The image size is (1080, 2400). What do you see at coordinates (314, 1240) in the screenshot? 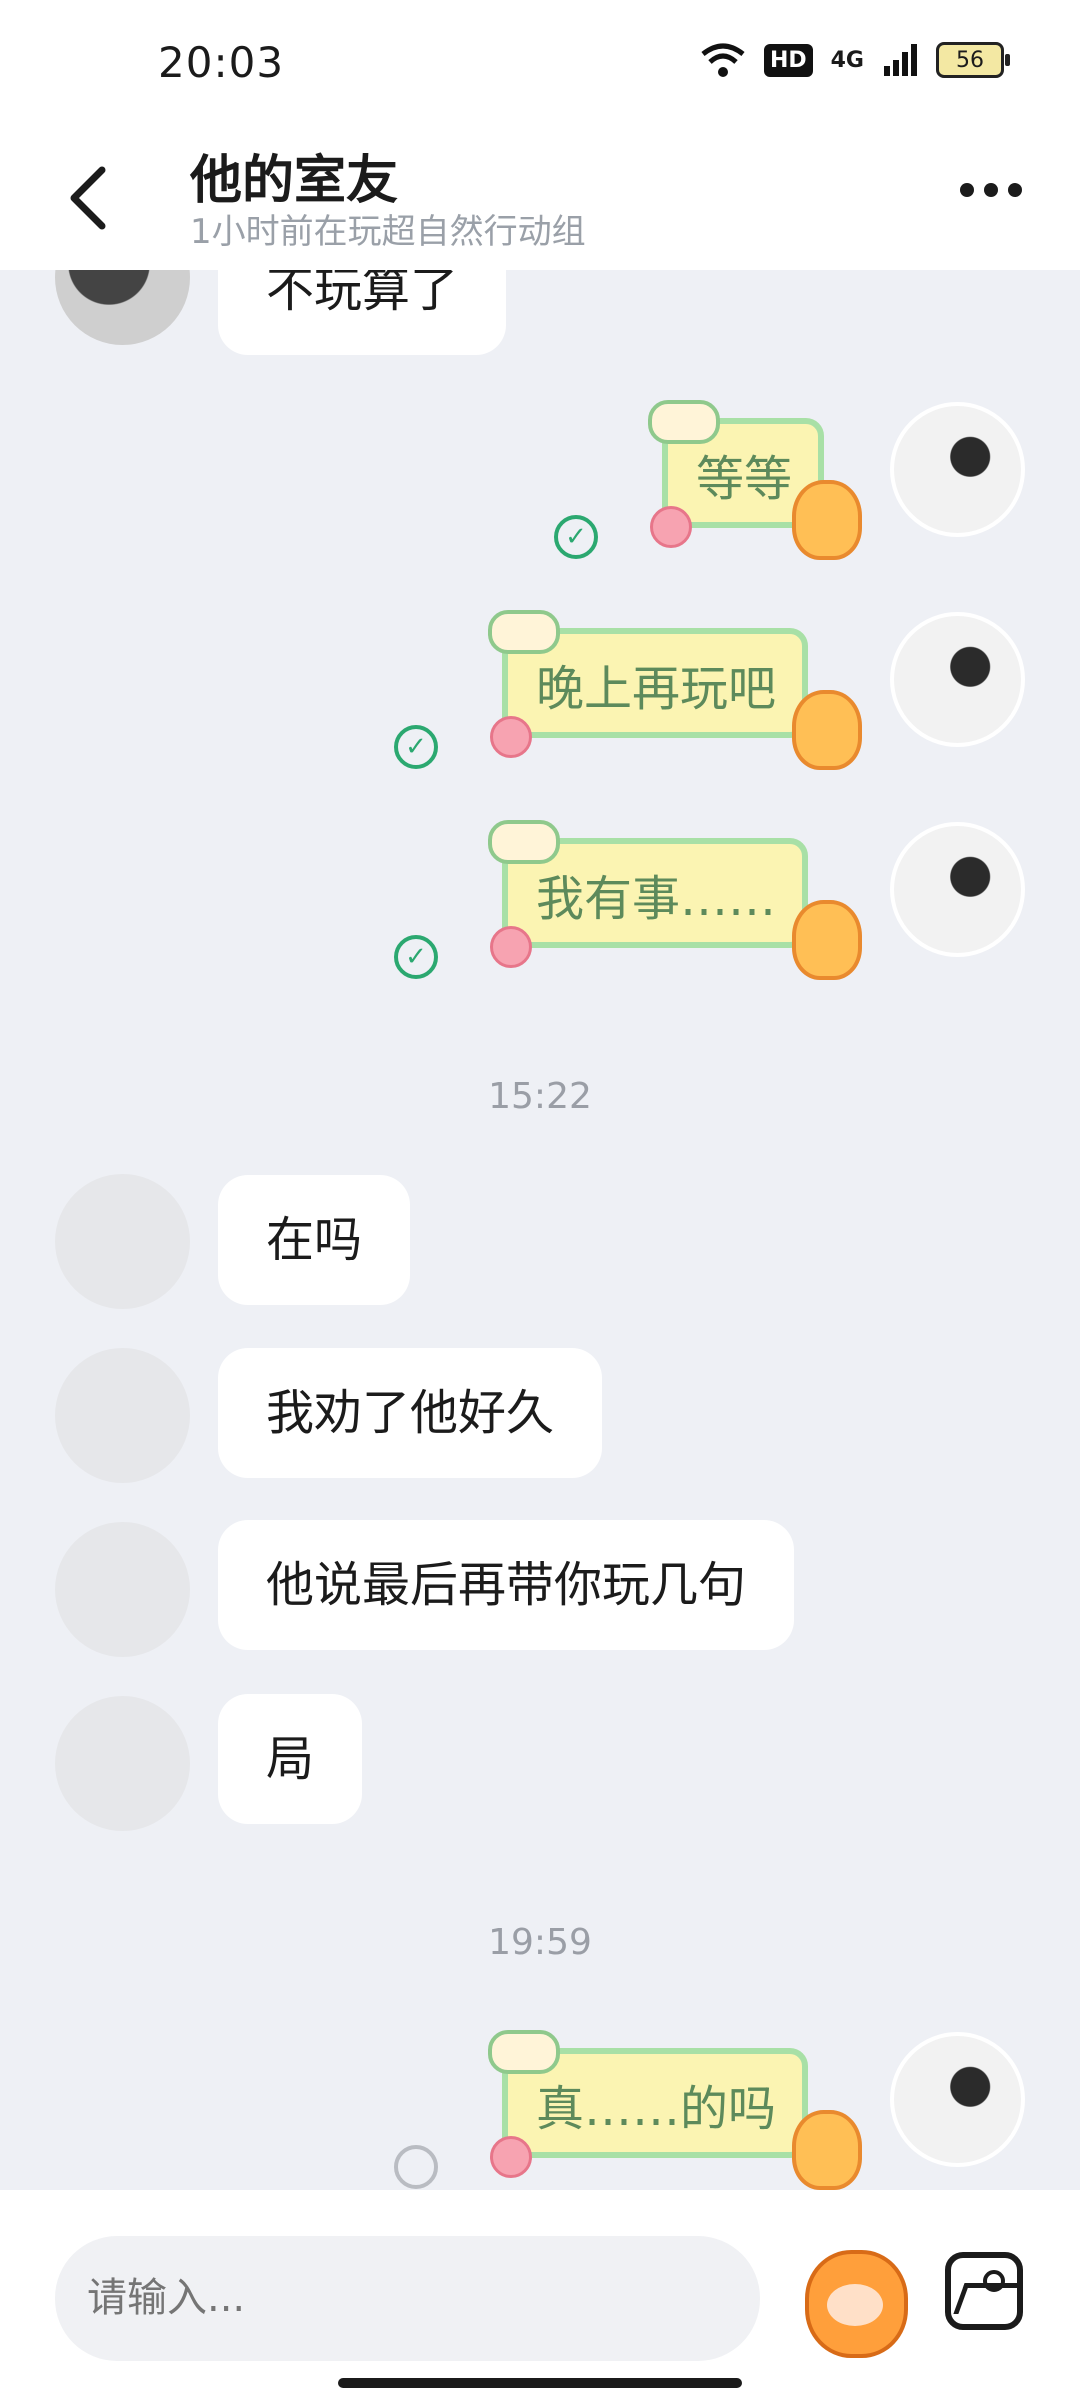
I see `received-message: 在吗` at bounding box center [314, 1240].